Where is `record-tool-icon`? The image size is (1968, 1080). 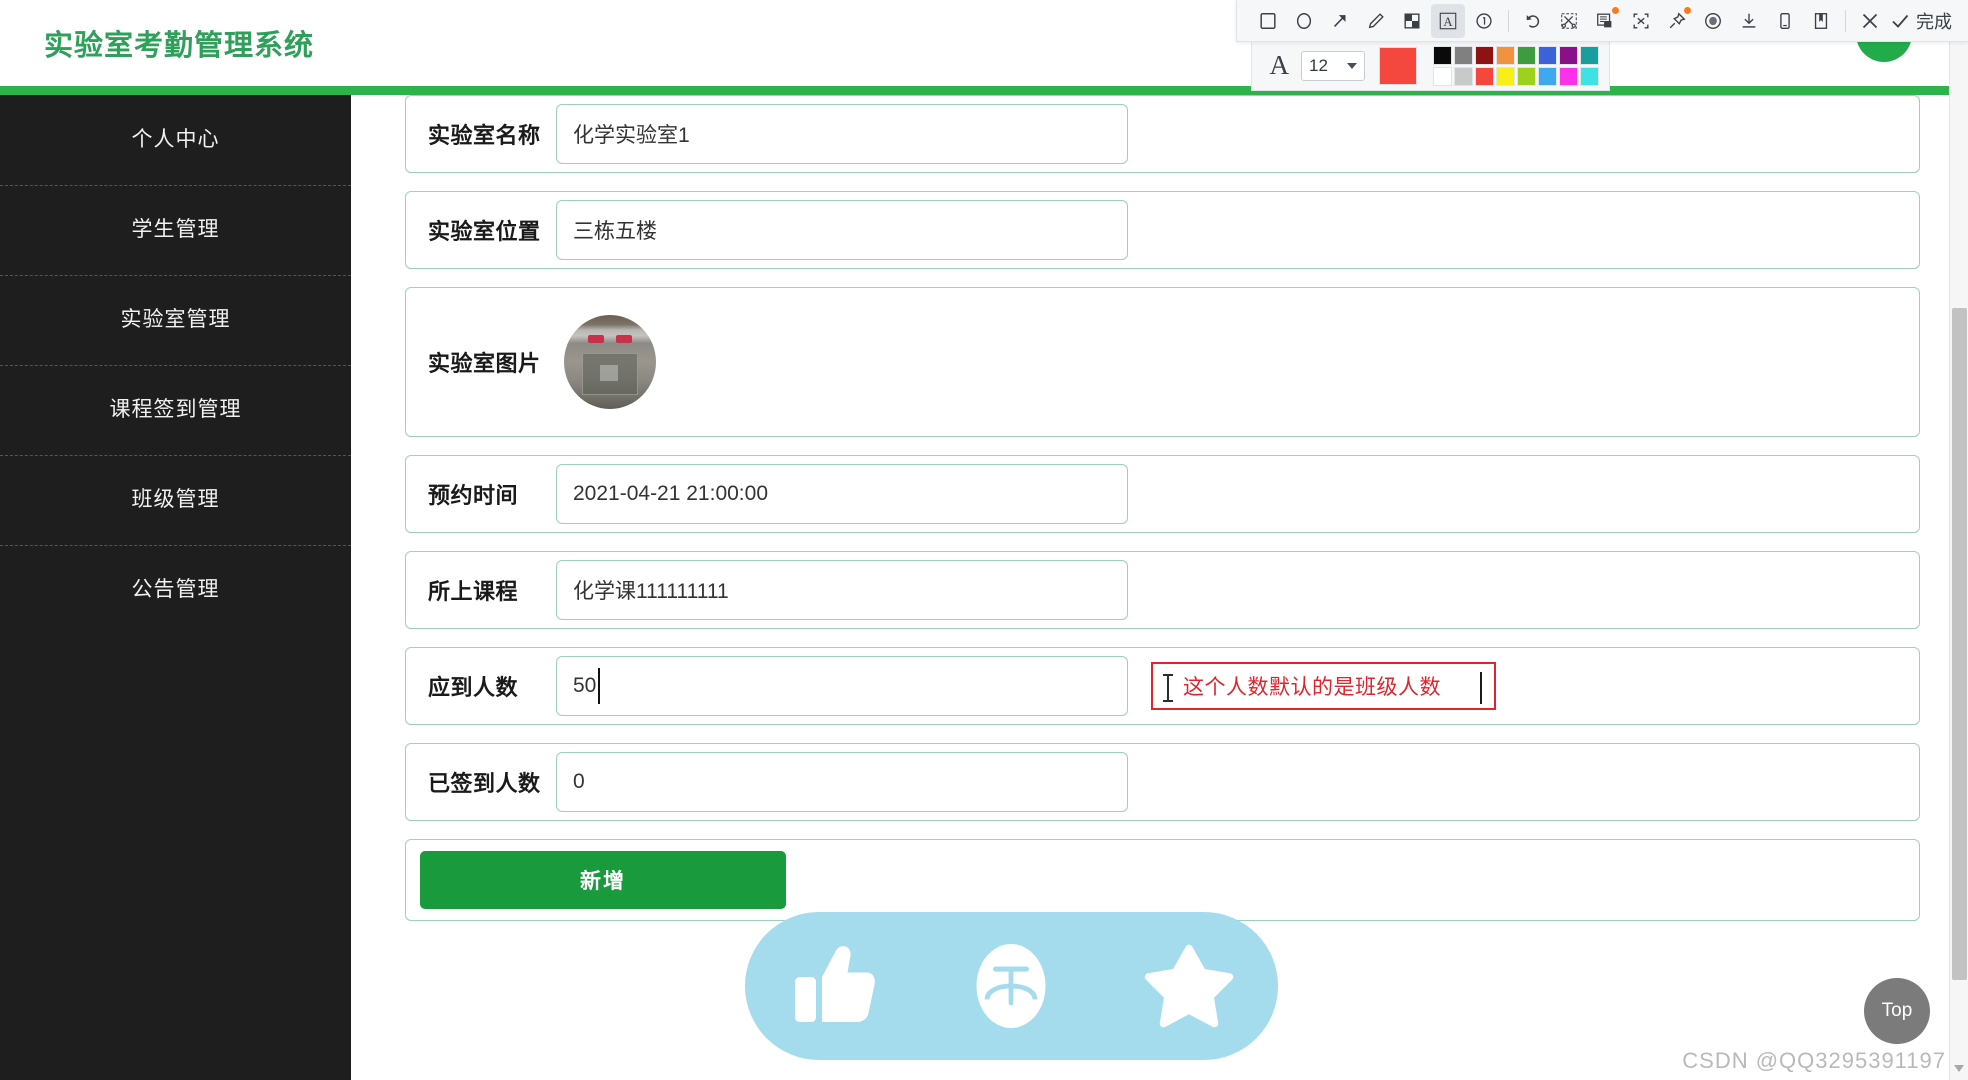 record-tool-icon is located at coordinates (1713, 21).